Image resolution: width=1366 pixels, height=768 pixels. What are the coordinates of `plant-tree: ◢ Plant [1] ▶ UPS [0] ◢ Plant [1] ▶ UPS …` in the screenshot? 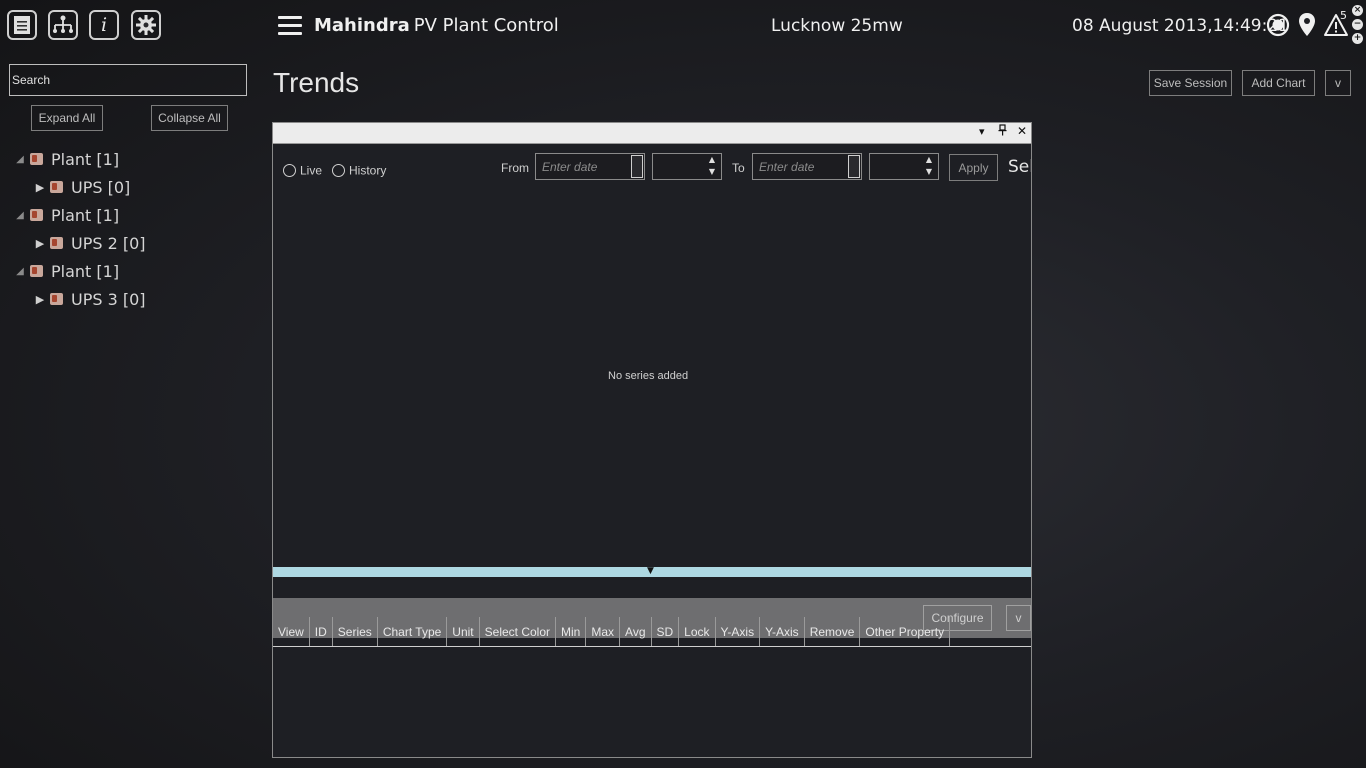 It's located at (134, 229).